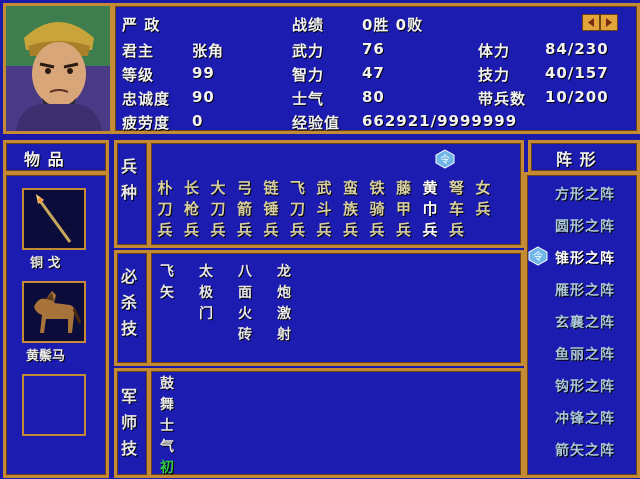 Image resolution: width=640 pixels, height=479 pixels. I want to click on troop-type-char: 骑, so click(377, 209).